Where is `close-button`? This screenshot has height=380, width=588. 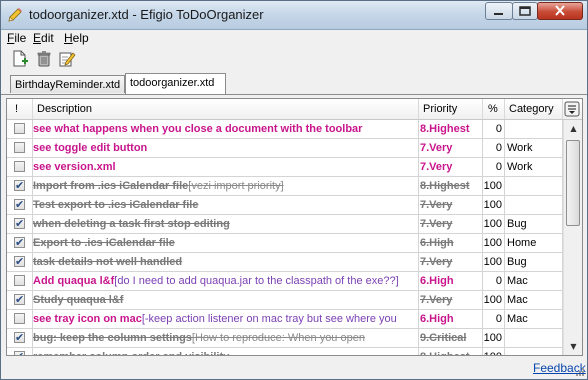
close-button is located at coordinates (560, 11).